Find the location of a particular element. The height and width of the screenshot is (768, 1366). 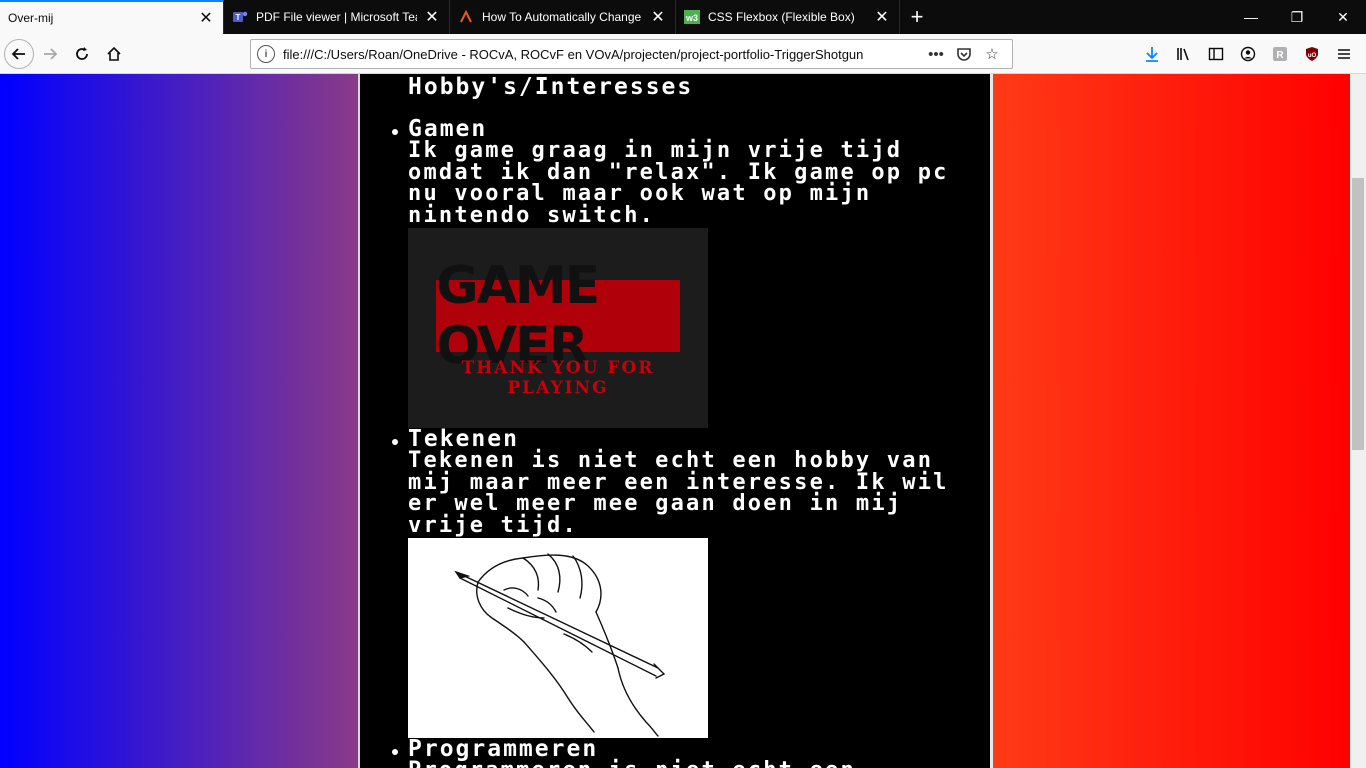

extension-icon: R is located at coordinates (1280, 54).